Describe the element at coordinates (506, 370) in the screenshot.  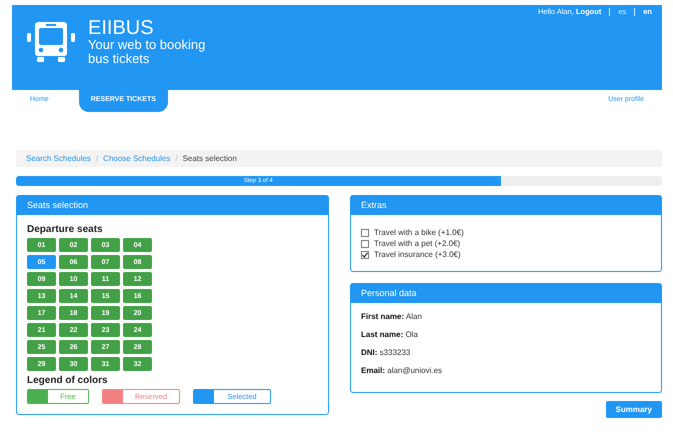
I see `data-field: Email: alan@uniovi.es` at that location.